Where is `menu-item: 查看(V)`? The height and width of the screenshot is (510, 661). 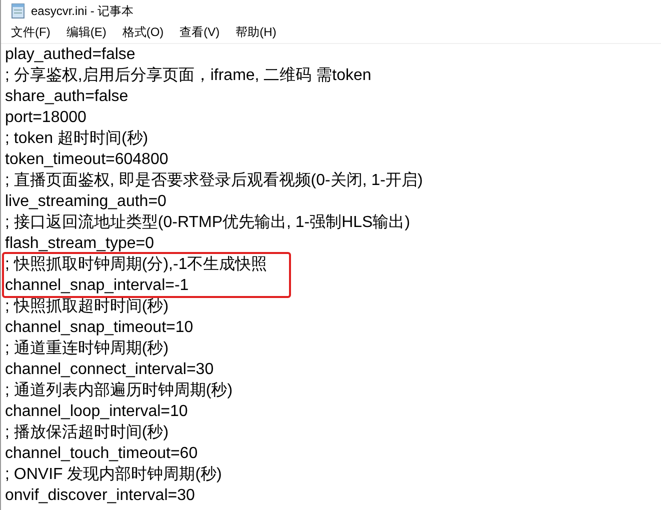
menu-item: 查看(V) is located at coordinates (200, 32).